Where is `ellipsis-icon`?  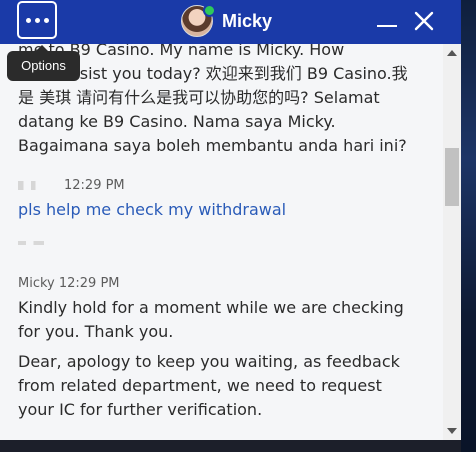
ellipsis-icon is located at coordinates (28, 20).